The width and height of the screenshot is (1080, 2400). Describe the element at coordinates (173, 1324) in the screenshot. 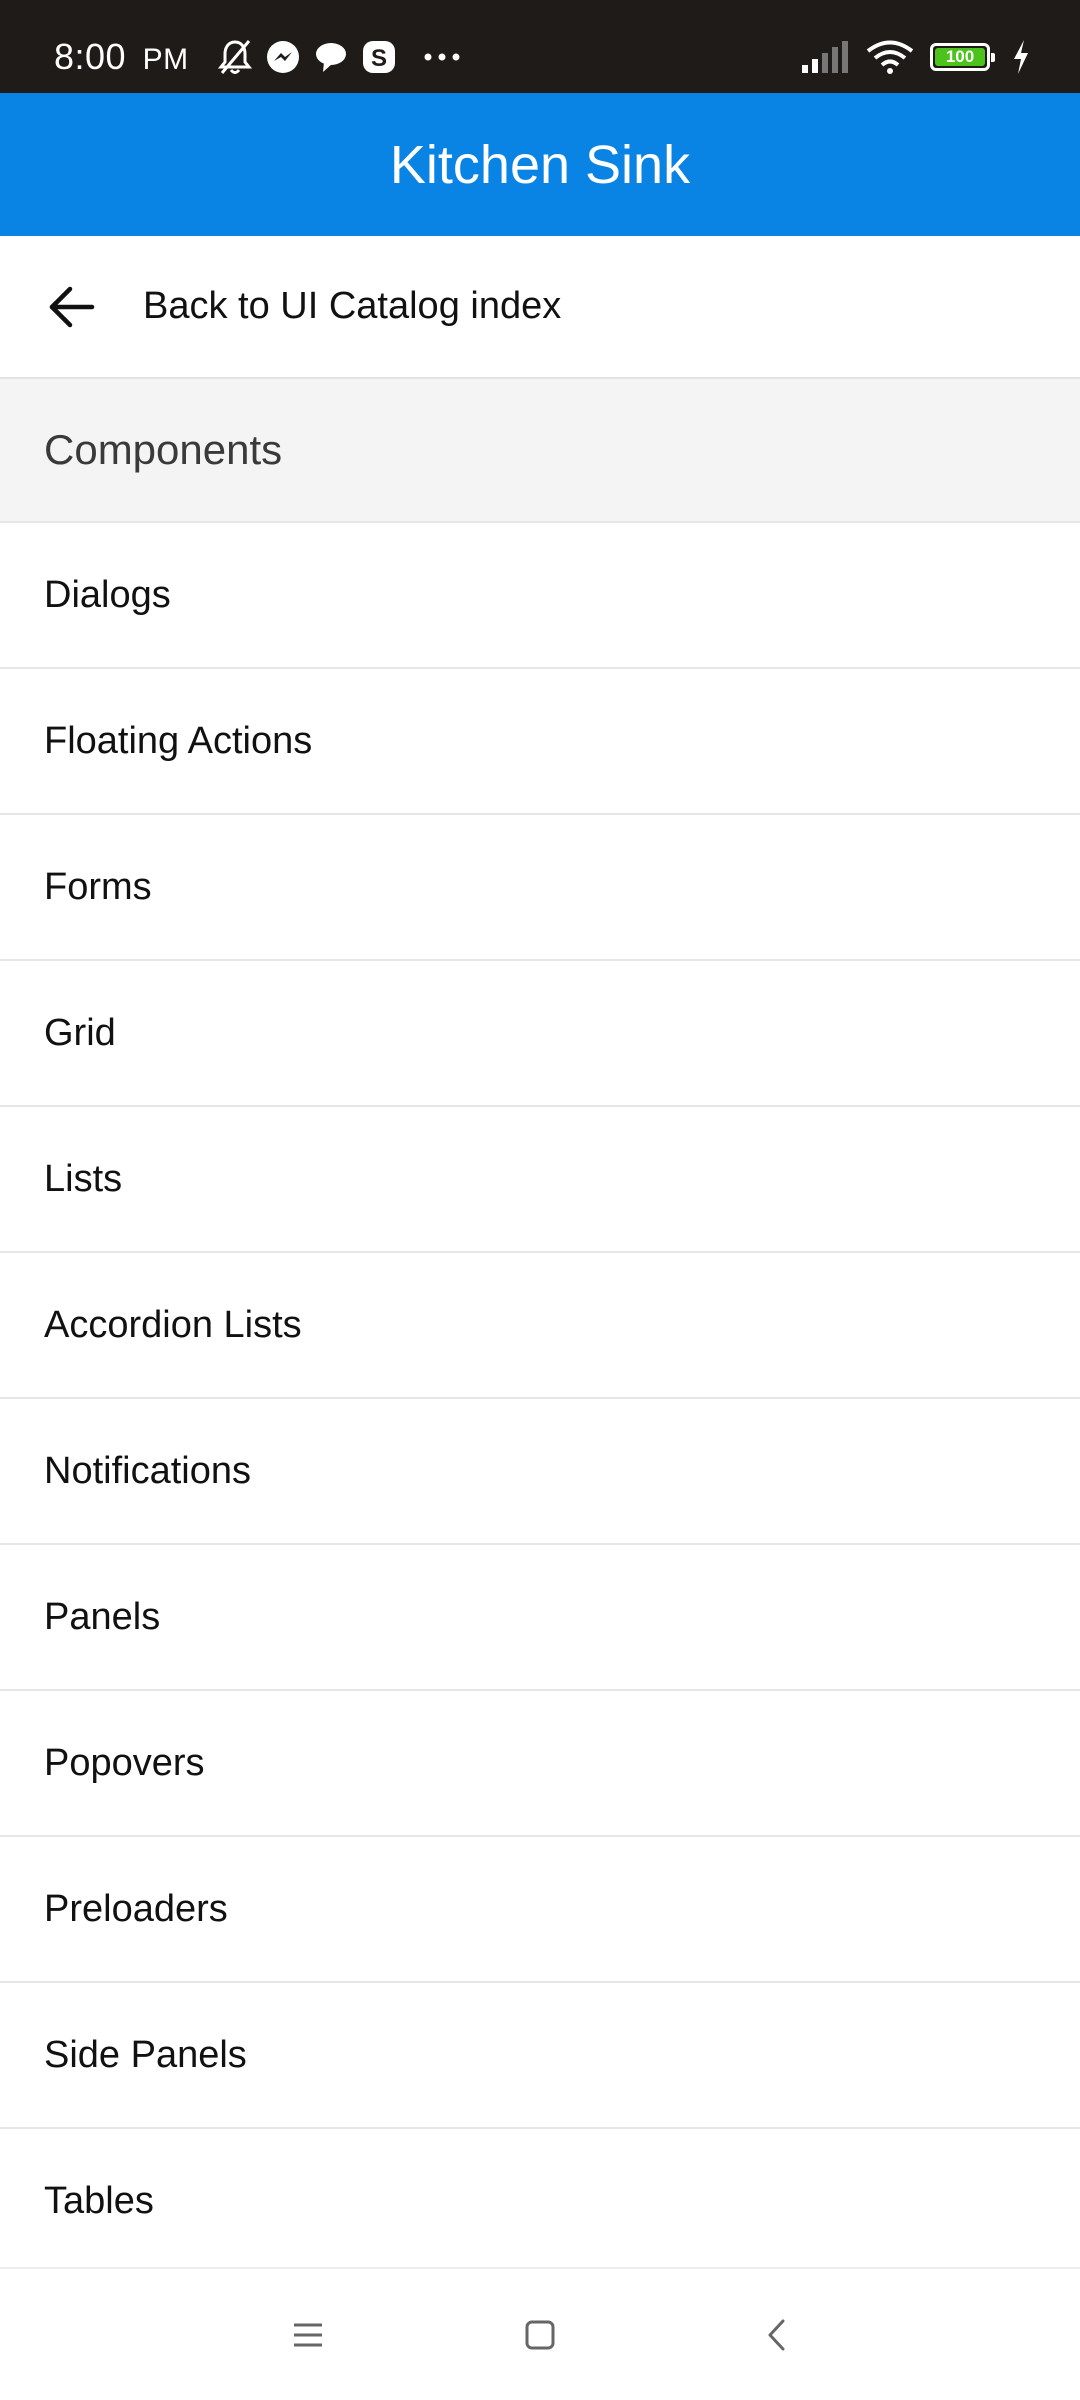

I see `list-item-label: Accordion Lists` at that location.